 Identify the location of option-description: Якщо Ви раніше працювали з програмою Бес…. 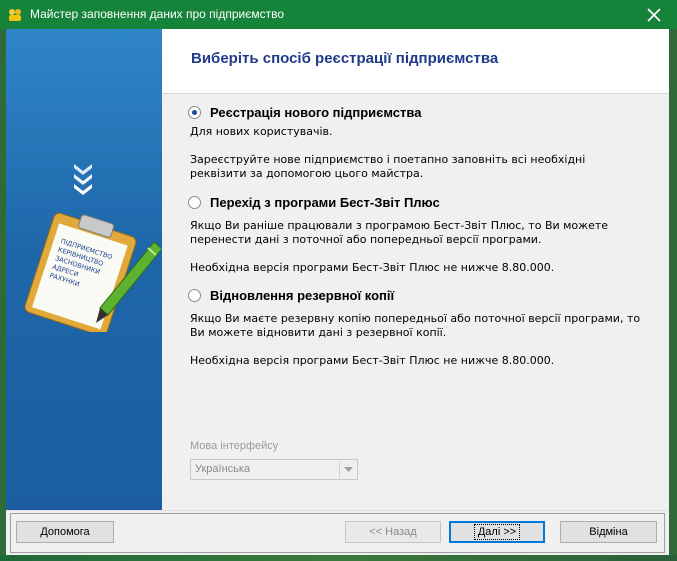
(399, 246).